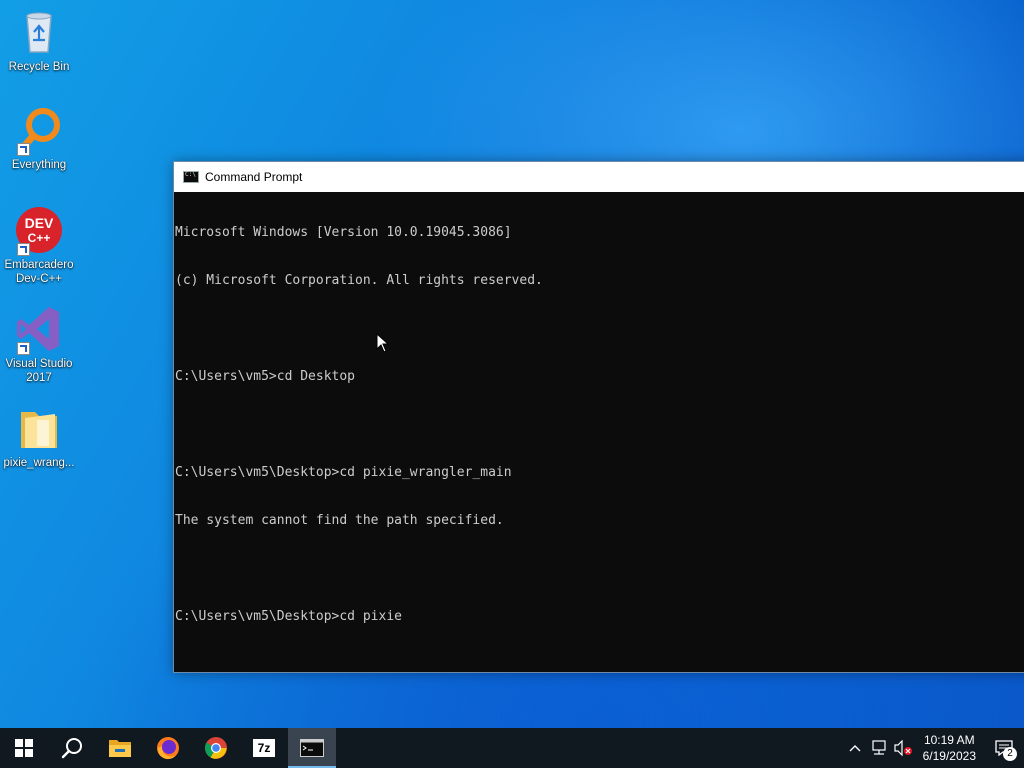 The image size is (1024, 768). I want to click on 7zip-label: 7z, so click(264, 748).